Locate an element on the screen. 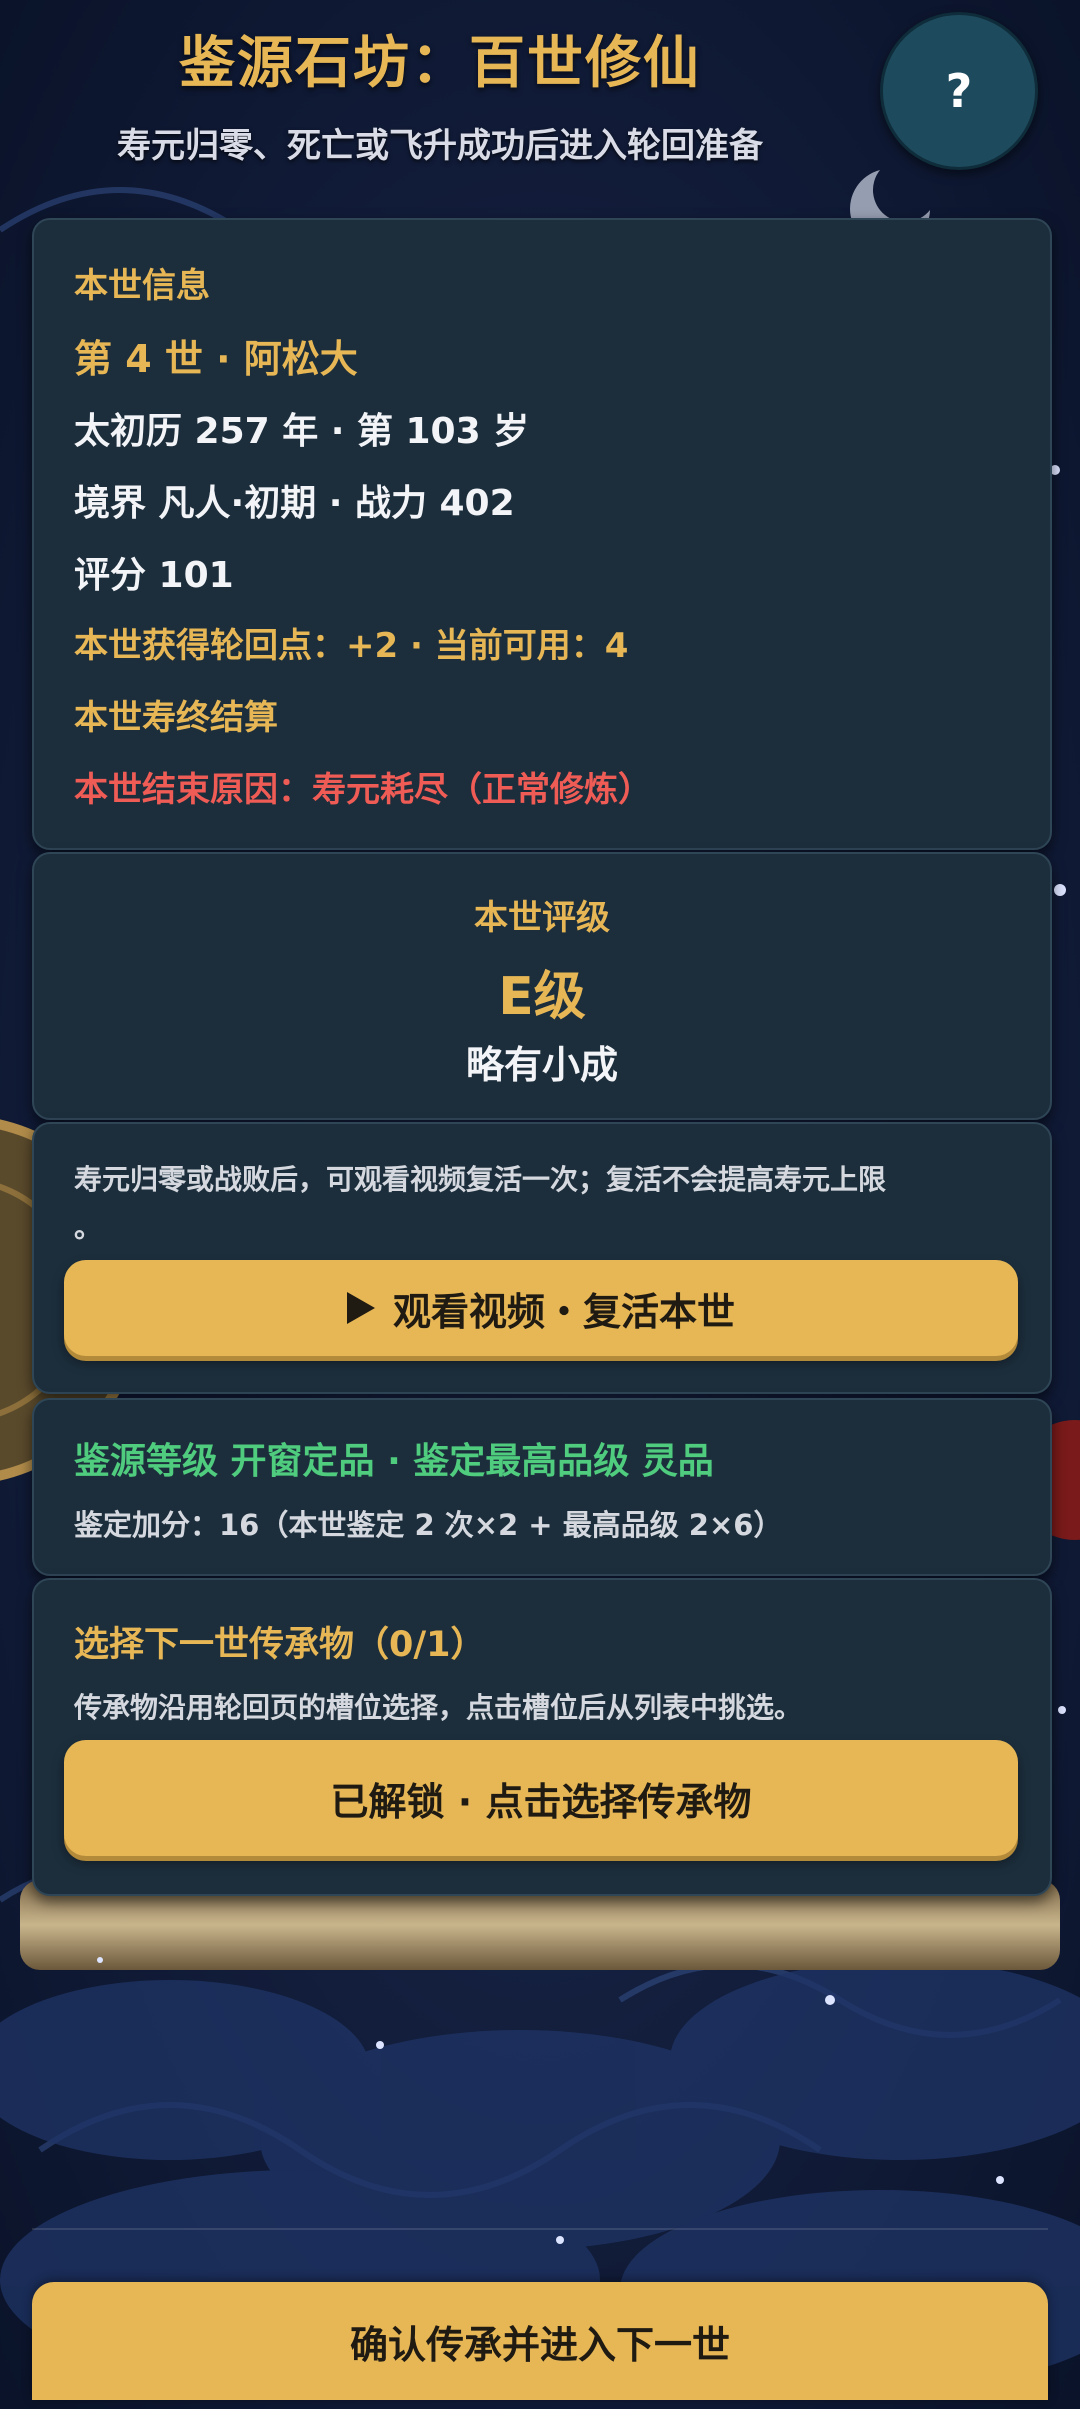  question-mark-icon: ? is located at coordinates (959, 91).